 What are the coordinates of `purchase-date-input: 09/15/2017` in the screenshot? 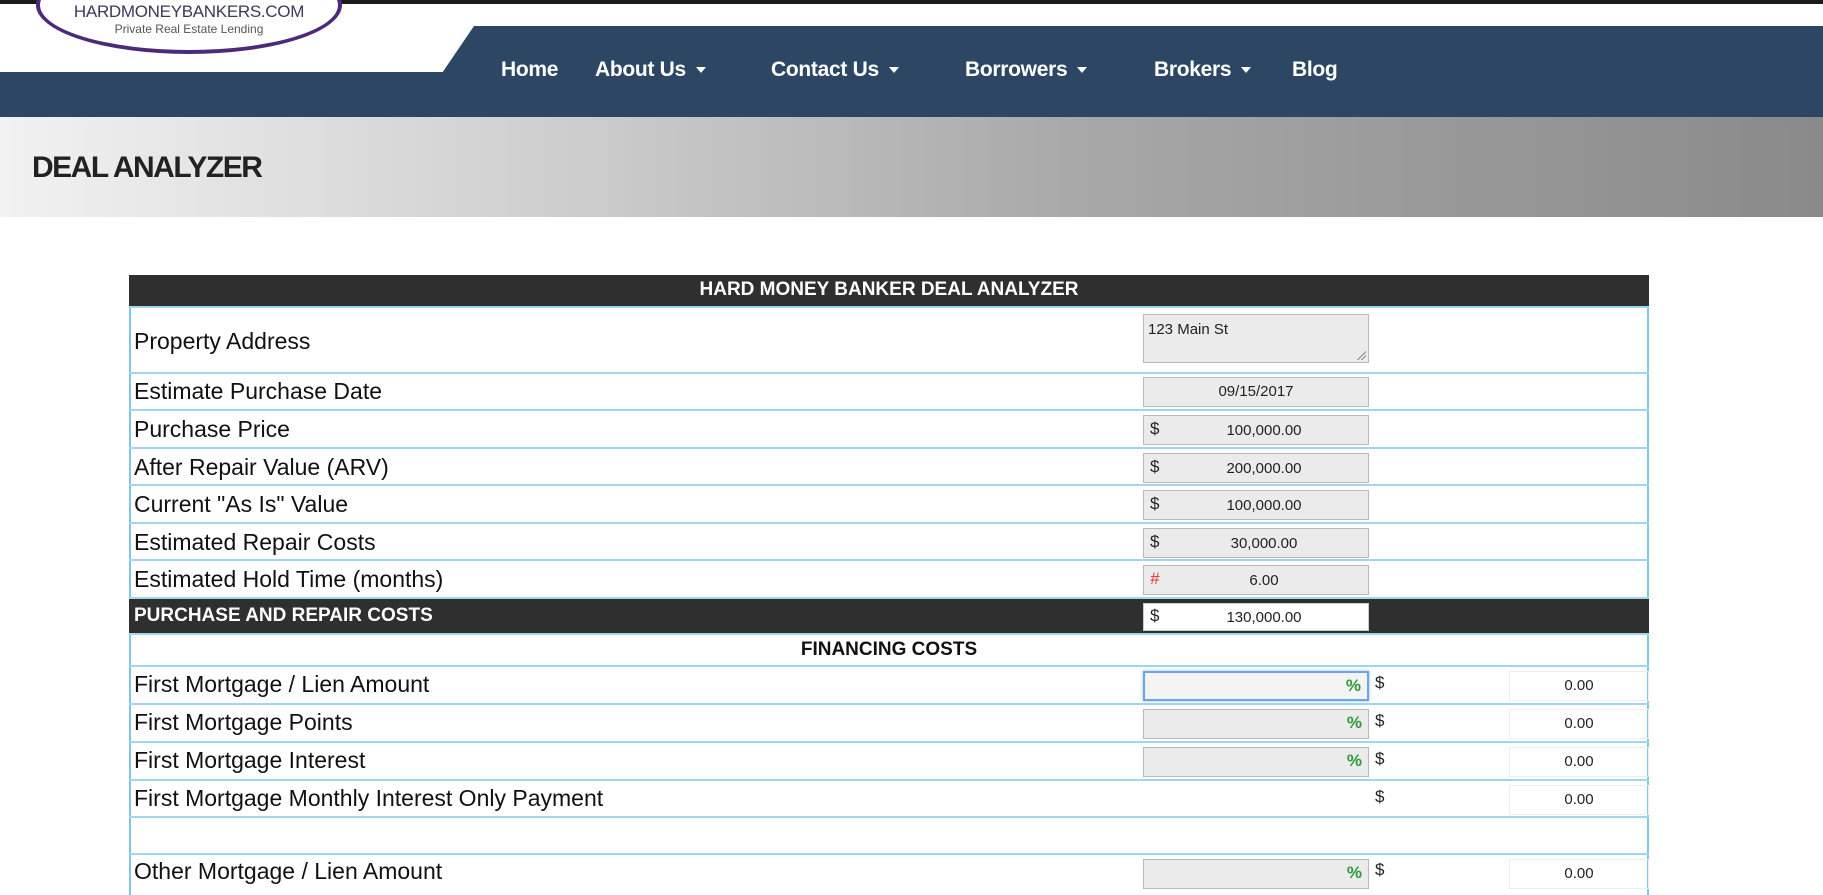 It's located at (1256, 392).